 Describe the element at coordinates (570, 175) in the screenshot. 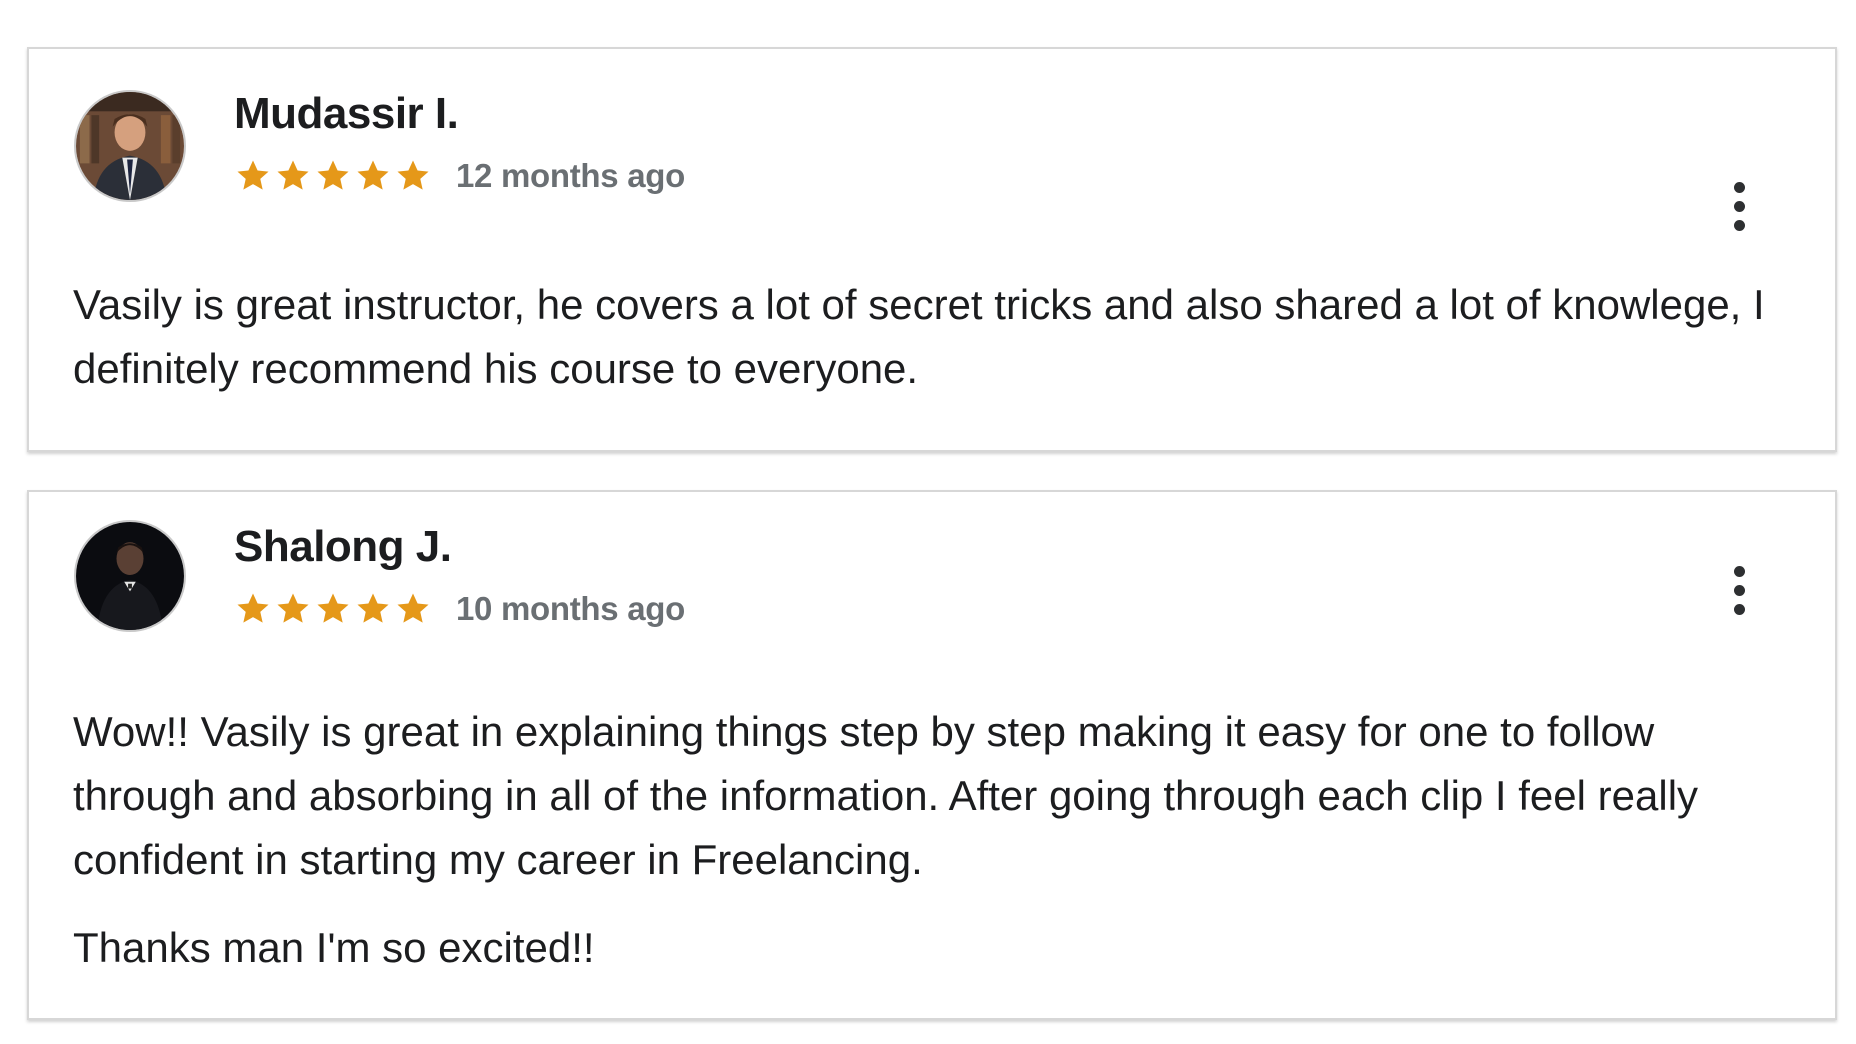

I see `review-time: 12 months ago` at that location.